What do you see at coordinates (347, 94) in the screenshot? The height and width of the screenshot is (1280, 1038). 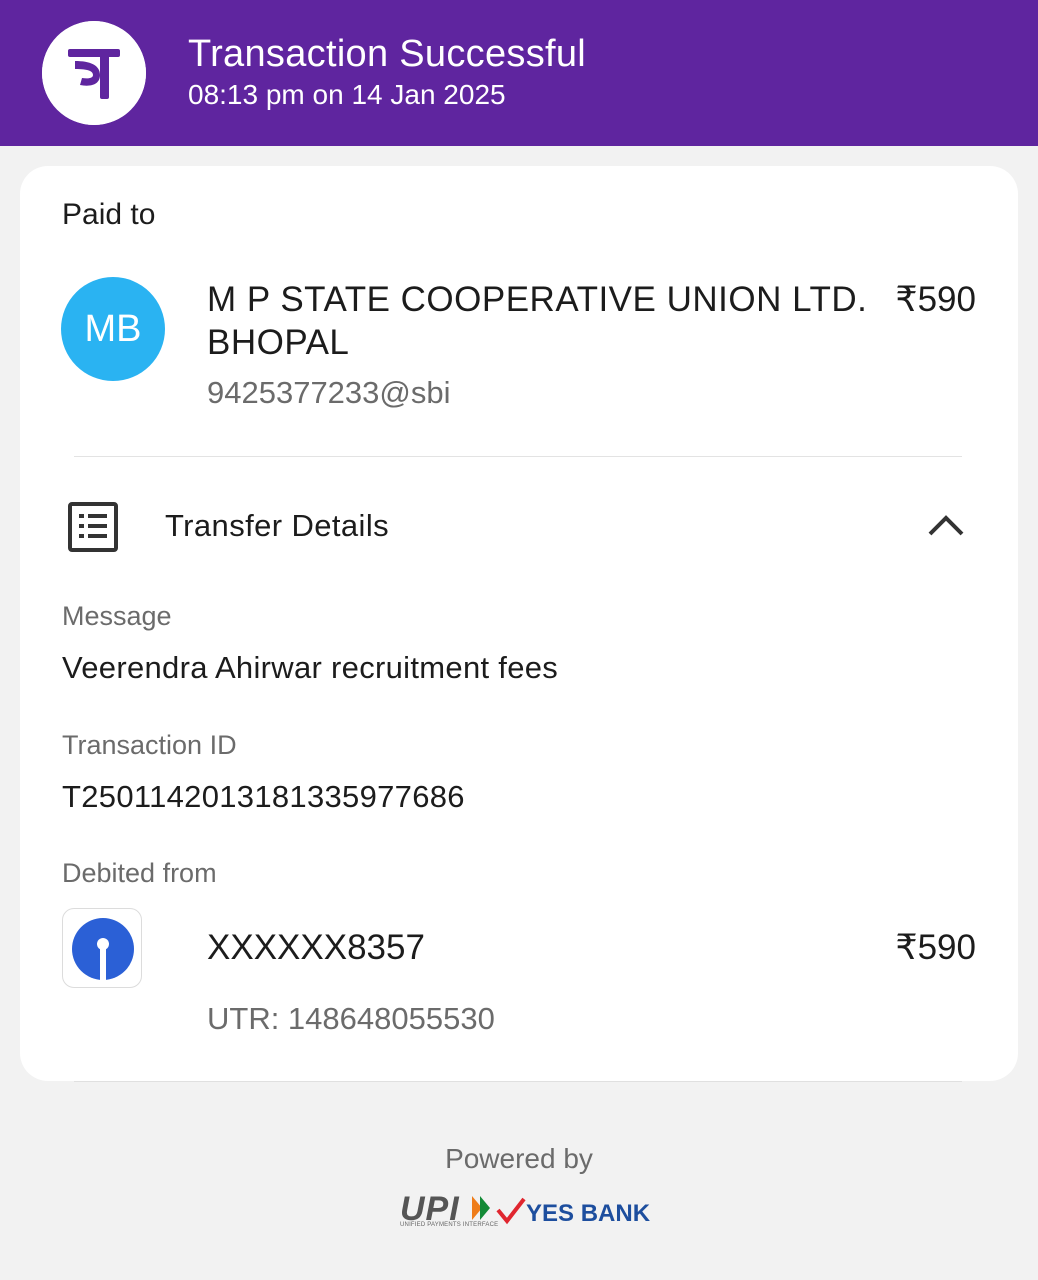 I see `transaction-timestamp: 08:13 pm on 14 Jan 2025` at bounding box center [347, 94].